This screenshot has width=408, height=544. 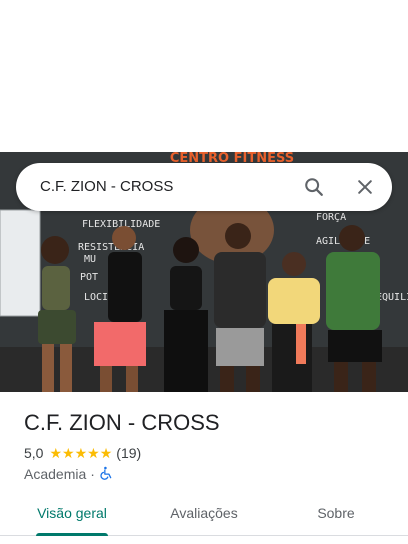 I want to click on review-count: (19), so click(x=128, y=453).